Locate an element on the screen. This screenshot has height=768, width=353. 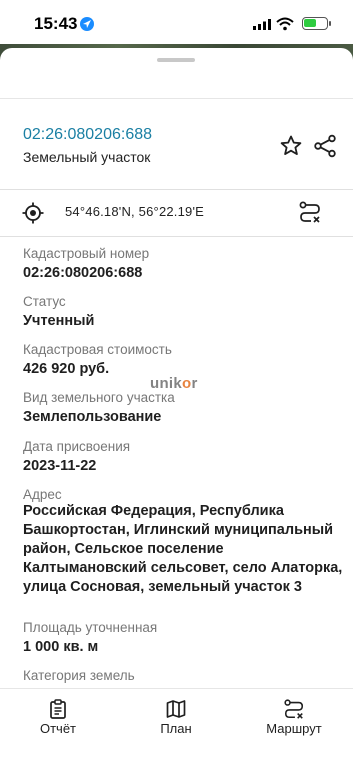
report-icon is located at coordinates (58, 709).